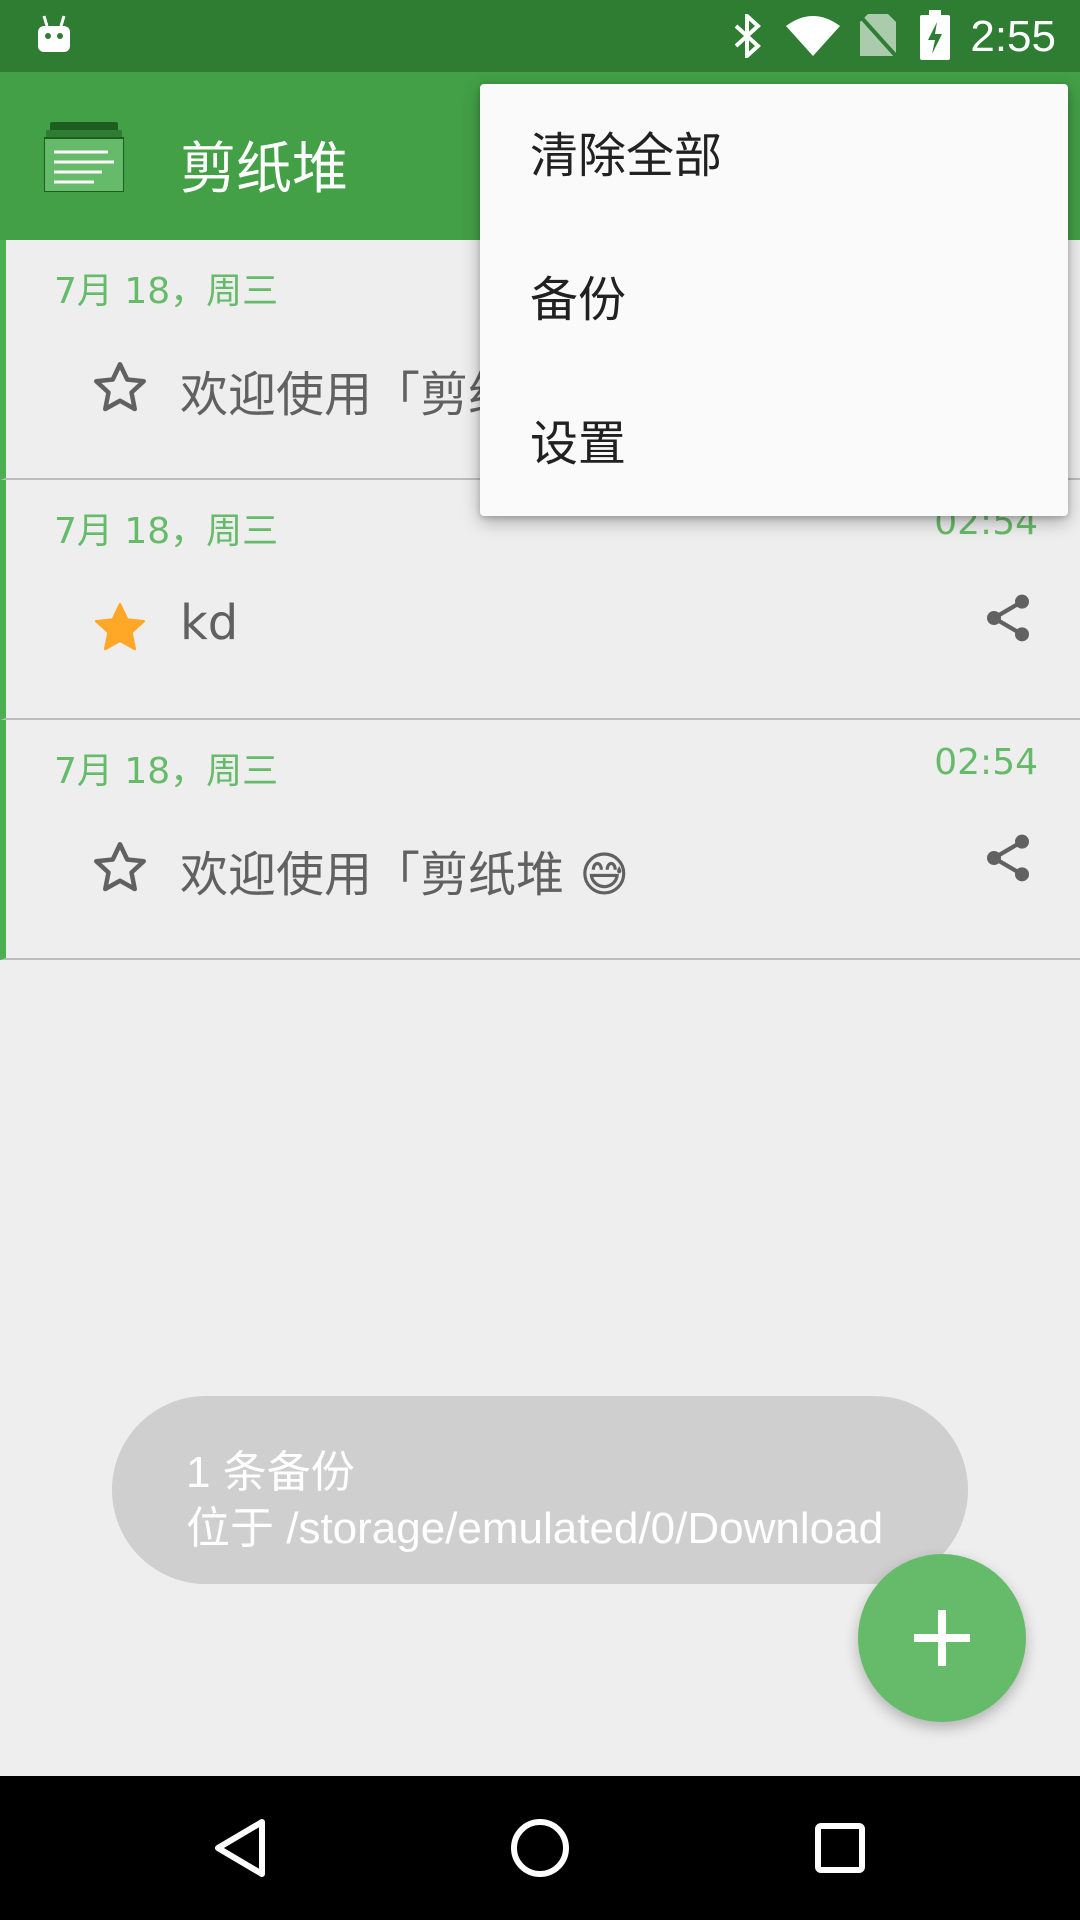 The image size is (1080, 1920). I want to click on clip-text: 欢迎使用「剪纸堆 😅, so click(405, 875).